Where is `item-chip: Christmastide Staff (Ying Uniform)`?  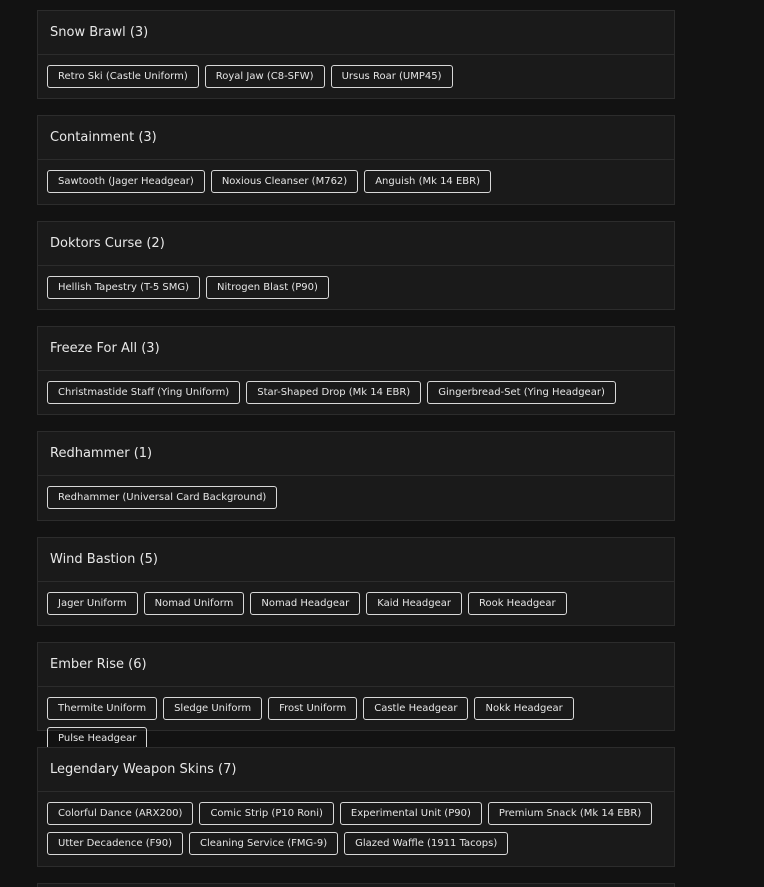 item-chip: Christmastide Staff (Ying Uniform) is located at coordinates (144, 392).